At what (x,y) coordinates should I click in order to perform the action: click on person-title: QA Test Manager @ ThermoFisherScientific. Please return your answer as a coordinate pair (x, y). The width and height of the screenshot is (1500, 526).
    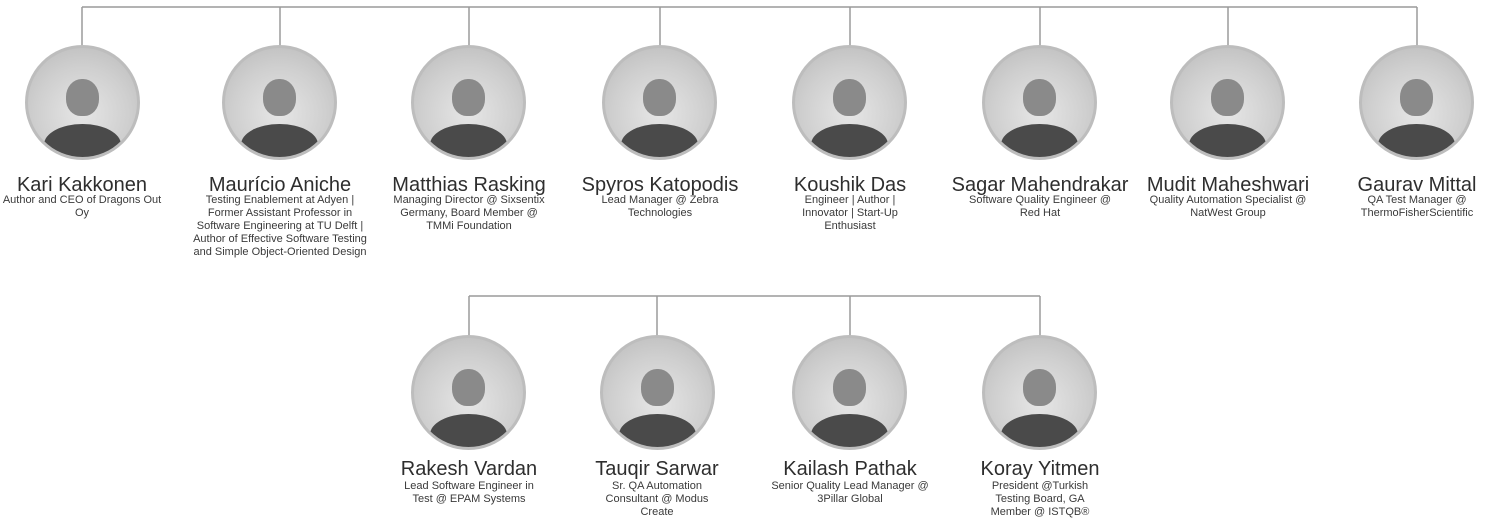
    Looking at the image, I should click on (1417, 206).